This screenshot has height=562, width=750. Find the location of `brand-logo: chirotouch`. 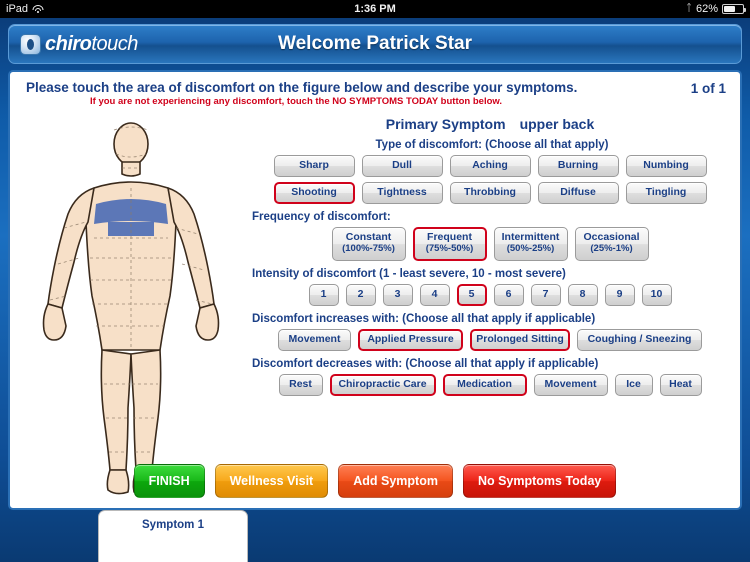

brand-logo: chirotouch is located at coordinates (73, 44).